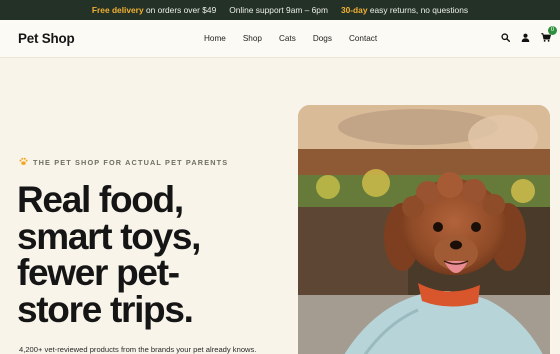 The height and width of the screenshot is (354, 560). What do you see at coordinates (505, 37) in the screenshot?
I see `search-icon` at bounding box center [505, 37].